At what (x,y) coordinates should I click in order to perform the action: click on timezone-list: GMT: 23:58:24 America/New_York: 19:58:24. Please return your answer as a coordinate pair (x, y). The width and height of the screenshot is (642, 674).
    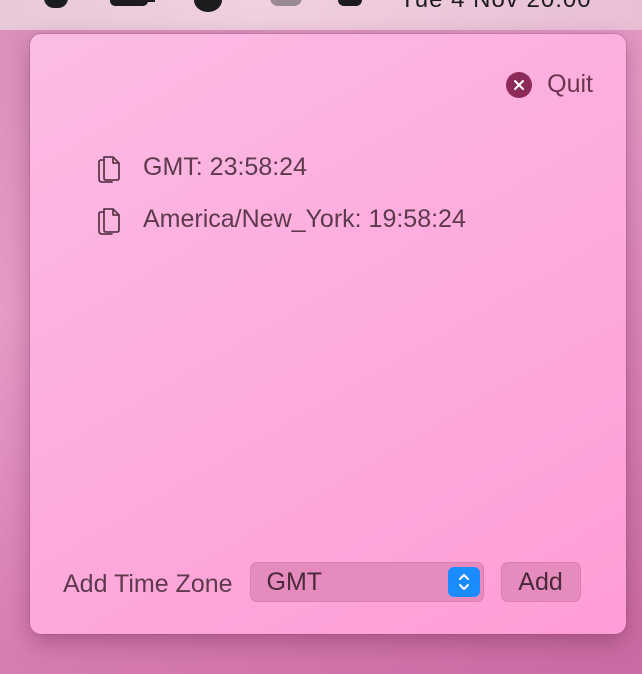
    Looking at the image, I should click on (280, 193).